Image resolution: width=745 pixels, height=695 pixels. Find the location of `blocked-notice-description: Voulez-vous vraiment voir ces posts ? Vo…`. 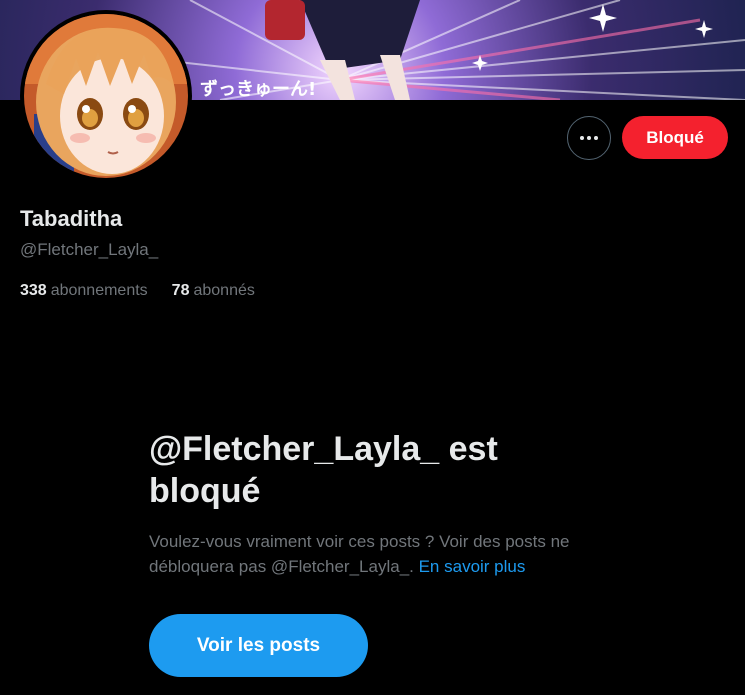

blocked-notice-description: Voulez-vous vraiment voir ces posts ? Vo… is located at coordinates (379, 554).